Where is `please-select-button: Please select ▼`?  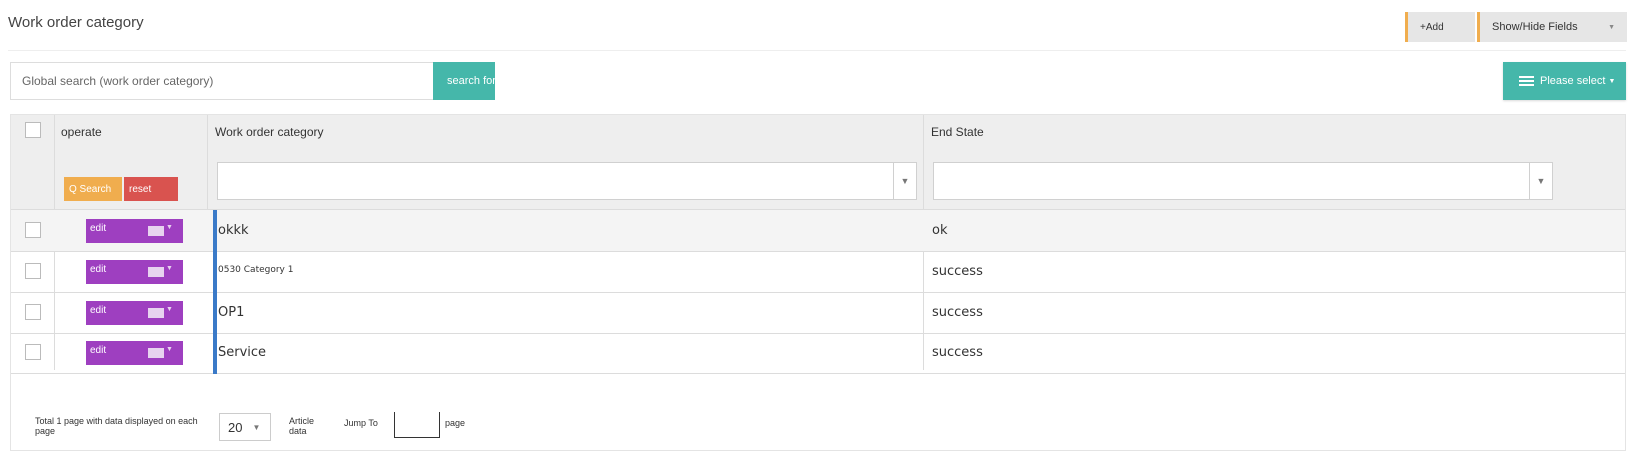
please-select-button: Please select ▼ is located at coordinates (1564, 81).